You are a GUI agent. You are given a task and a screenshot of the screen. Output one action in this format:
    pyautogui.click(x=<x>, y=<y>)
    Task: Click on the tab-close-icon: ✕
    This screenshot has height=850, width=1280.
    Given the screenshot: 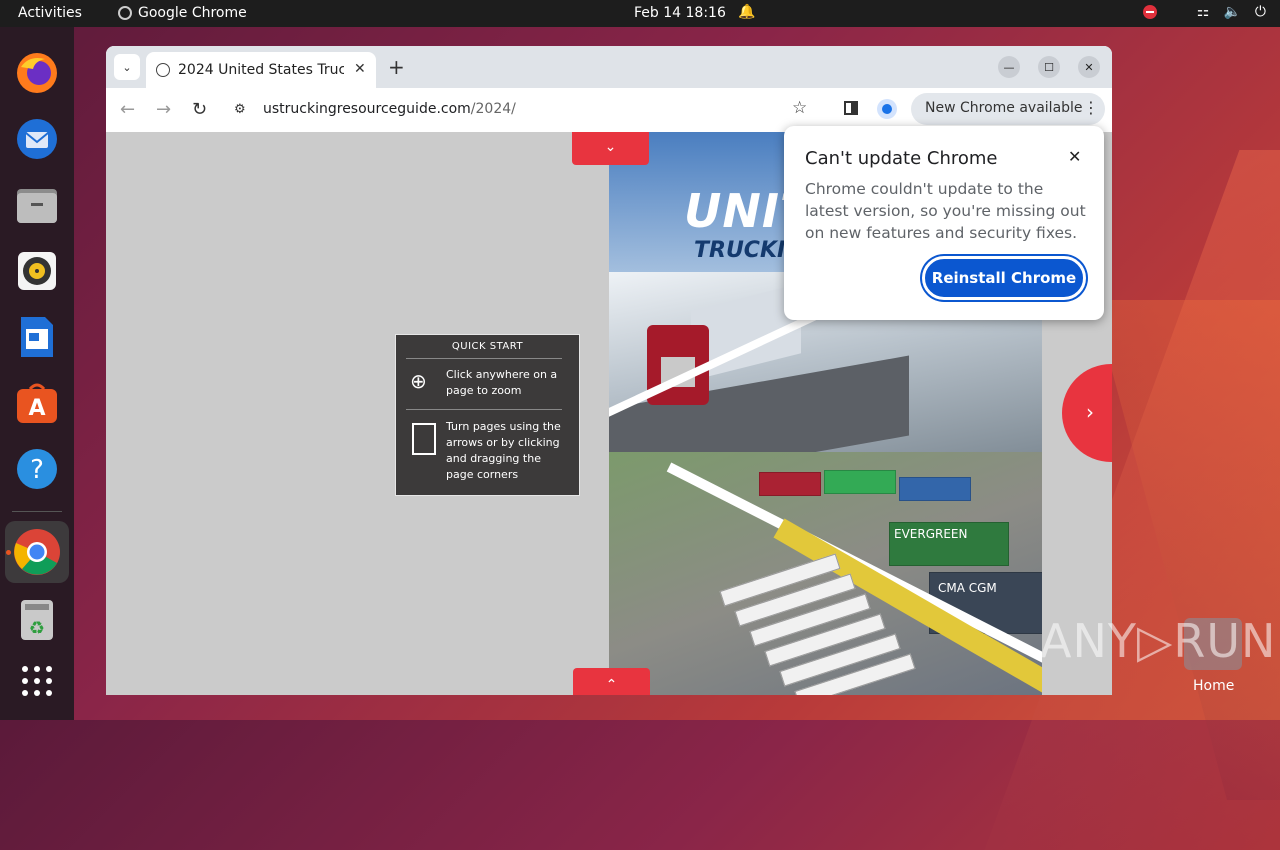 What is the action you would take?
    pyautogui.click(x=360, y=69)
    